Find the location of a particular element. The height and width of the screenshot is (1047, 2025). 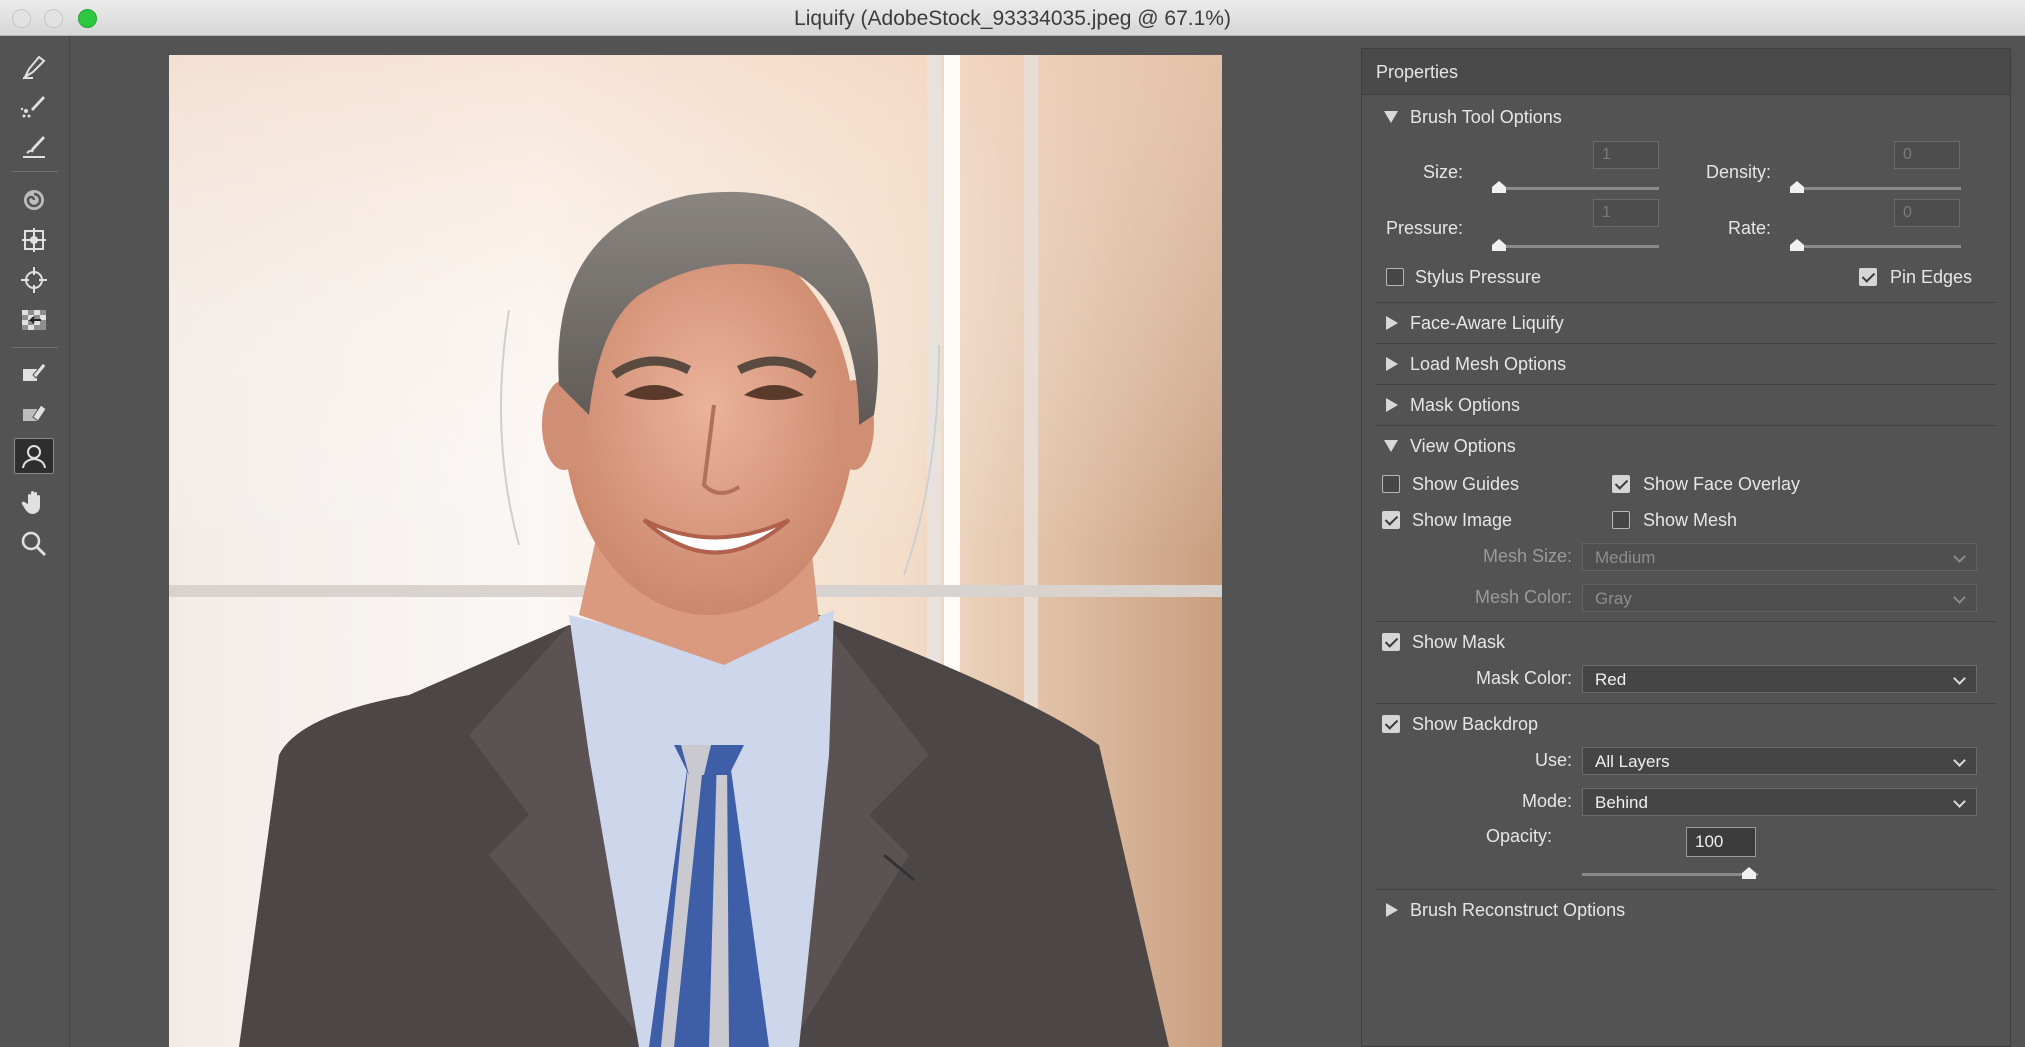

mesh-color-label: Mesh Color: is located at coordinates (1523, 597).